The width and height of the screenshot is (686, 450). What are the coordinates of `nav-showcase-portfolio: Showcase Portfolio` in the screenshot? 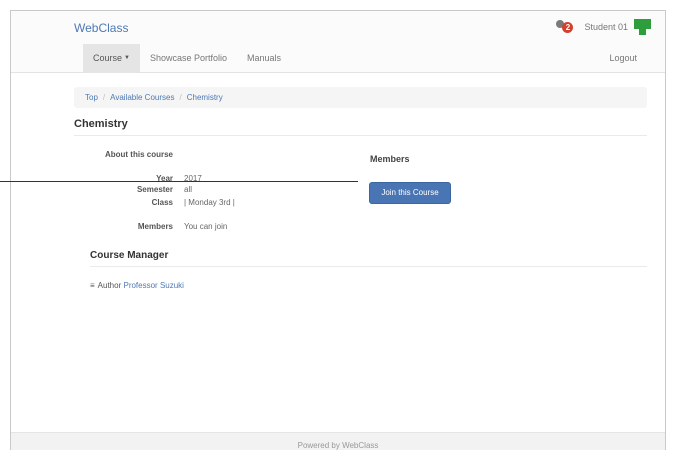 It's located at (188, 58).